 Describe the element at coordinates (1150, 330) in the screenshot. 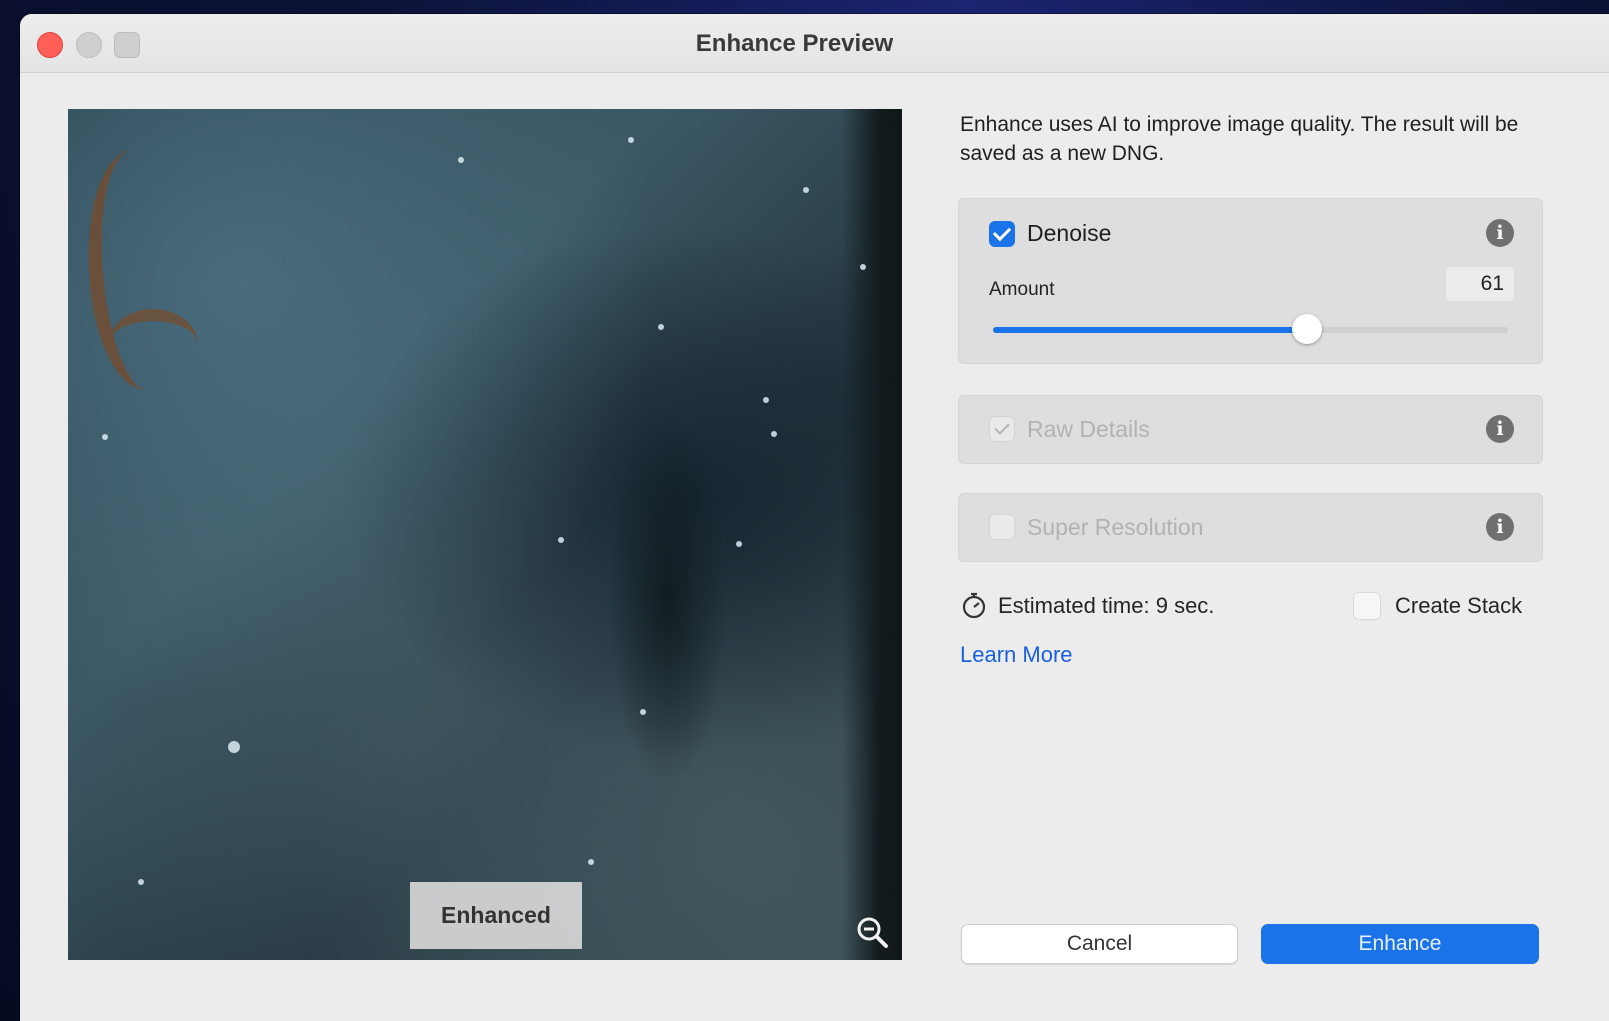

I see `slider-fill` at that location.